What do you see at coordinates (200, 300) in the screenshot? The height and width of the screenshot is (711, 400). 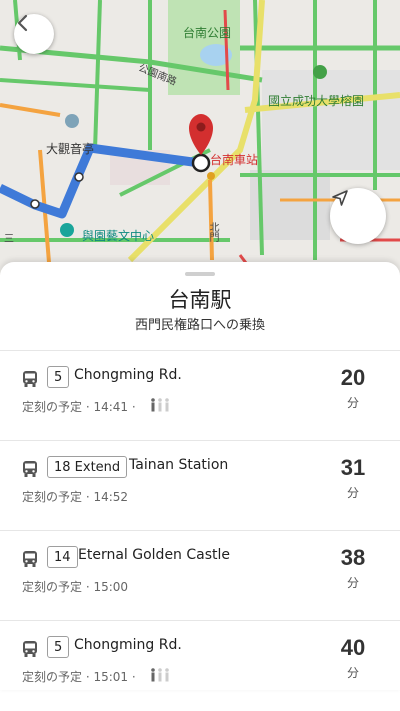 I see `stop-title: 台南駅` at bounding box center [200, 300].